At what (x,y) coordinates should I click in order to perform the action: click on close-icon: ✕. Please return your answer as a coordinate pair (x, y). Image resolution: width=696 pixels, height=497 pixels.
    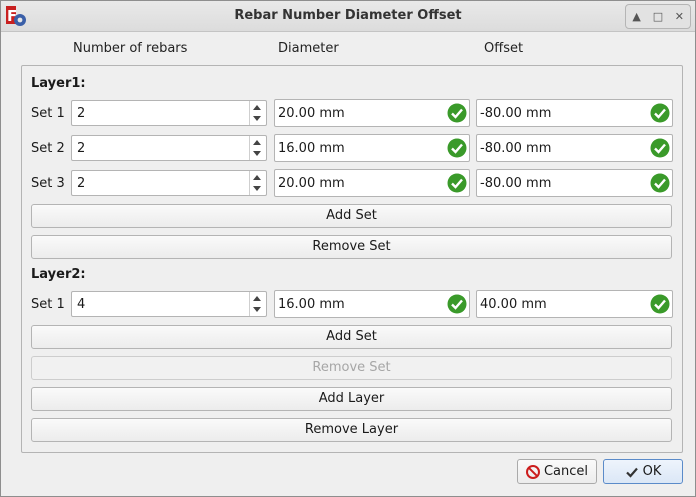
    Looking at the image, I should click on (679, 16).